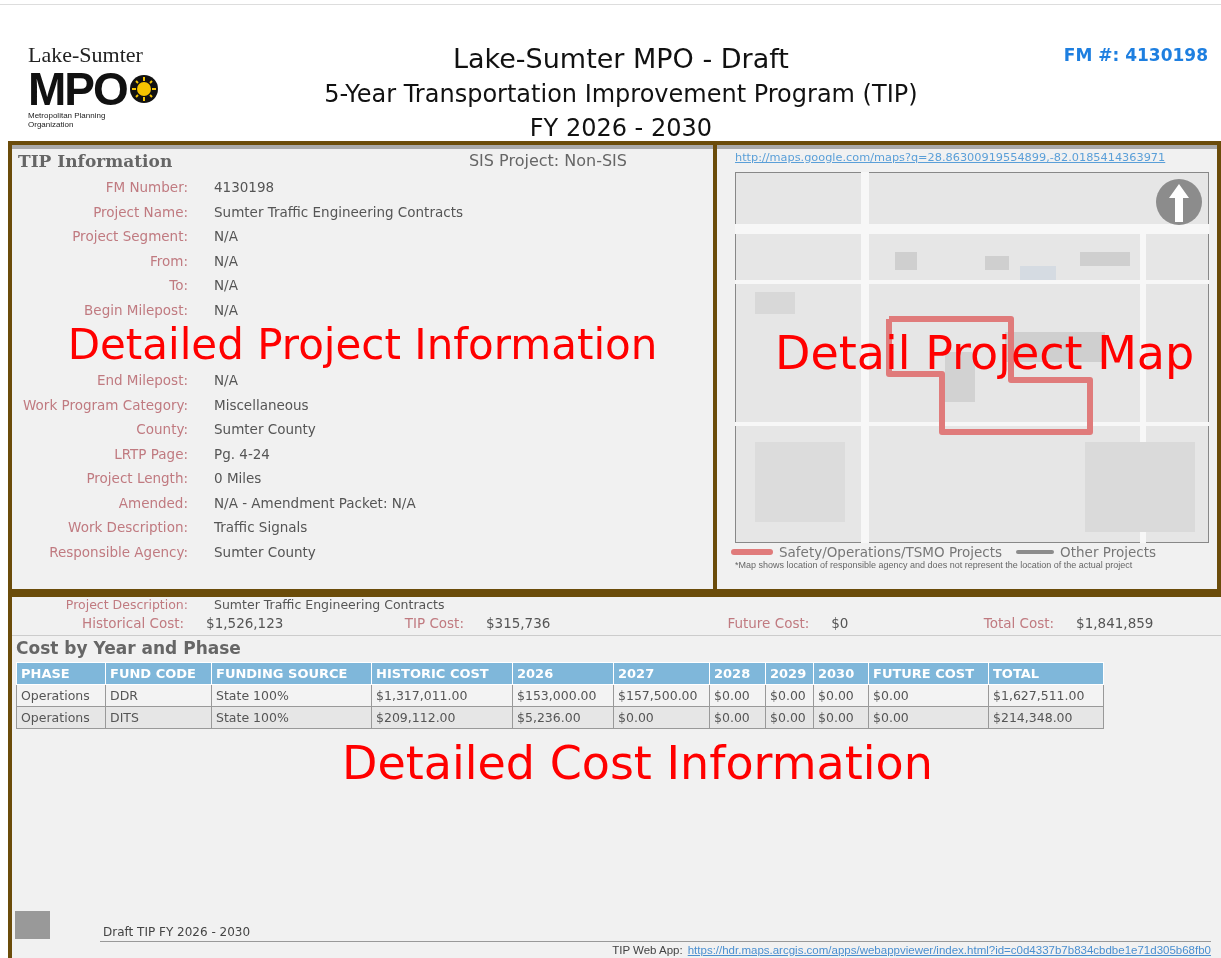 This screenshot has width=1221, height=958. Describe the element at coordinates (976, 157) in the screenshot. I see `map-link: http://maps.google.com/maps?q=28.86300919554899,-82.0185414363971` at that location.